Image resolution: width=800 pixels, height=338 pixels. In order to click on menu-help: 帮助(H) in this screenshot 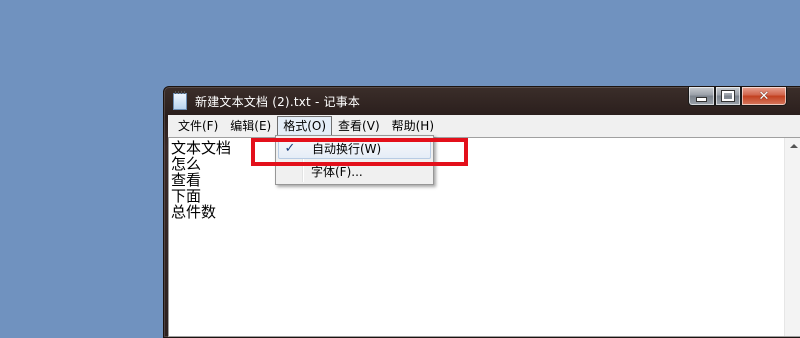, I will do `click(413, 126)`.